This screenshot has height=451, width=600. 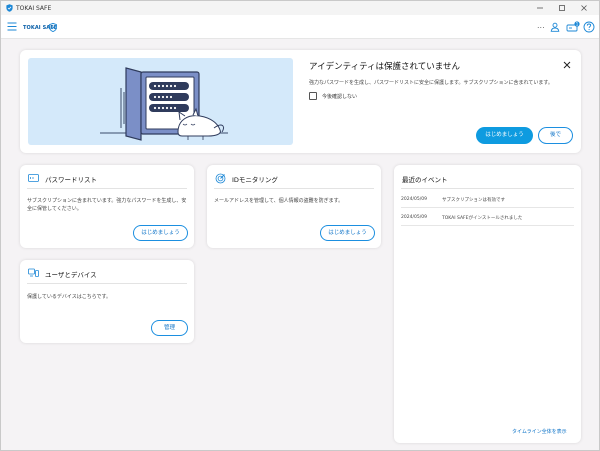 What do you see at coordinates (12, 27) in the screenshot?
I see `menu-icon` at bounding box center [12, 27].